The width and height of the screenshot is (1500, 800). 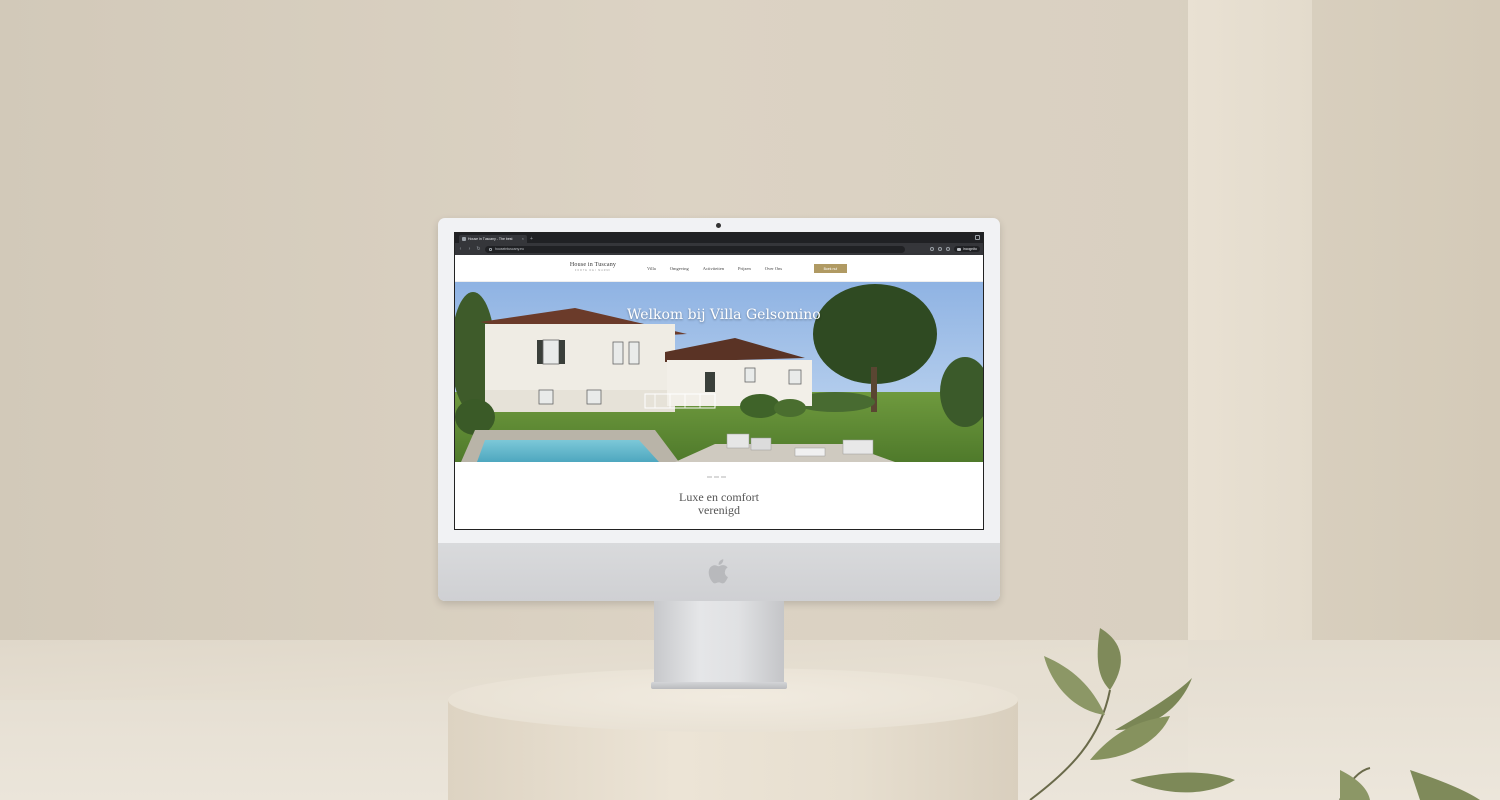 I want to click on browser-toolbar: ‹ › ↻ houseintuscany.eu Incognito, so click(x=719, y=249).